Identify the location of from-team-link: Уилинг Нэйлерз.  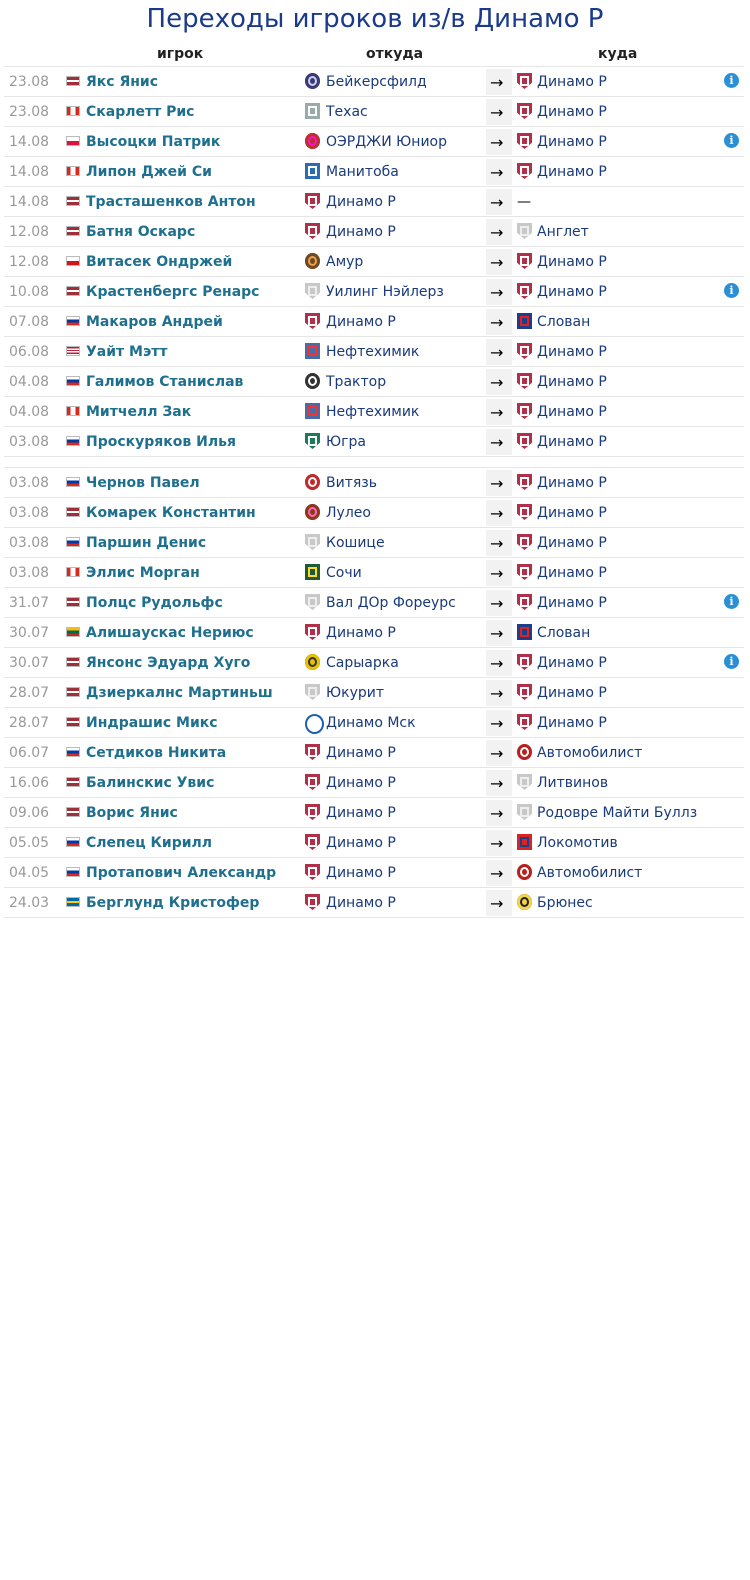
(385, 292).